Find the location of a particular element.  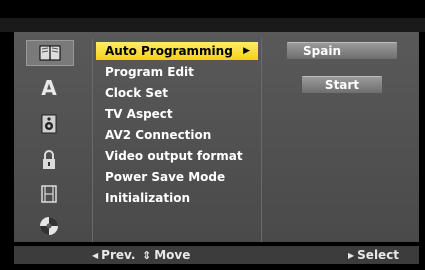

language-a-glyph: A is located at coordinates (49, 88).